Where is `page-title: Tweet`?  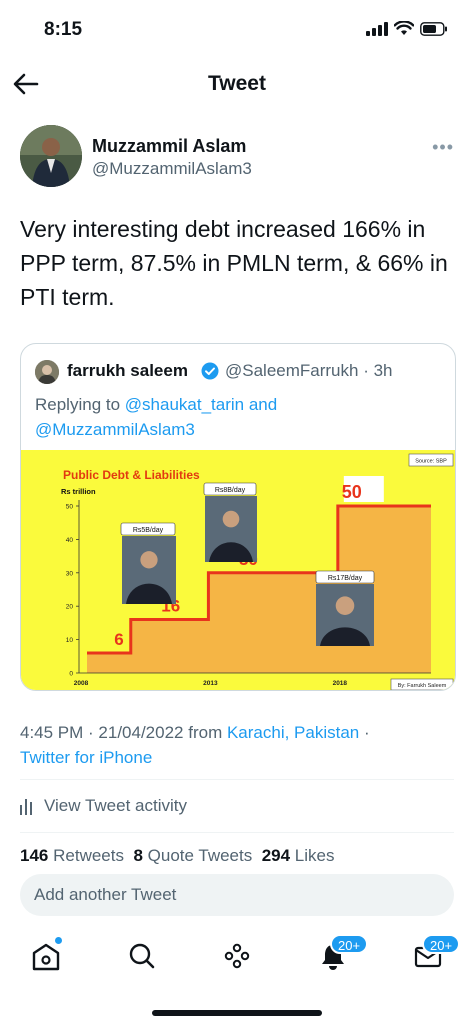
page-title: Tweet is located at coordinates (237, 83).